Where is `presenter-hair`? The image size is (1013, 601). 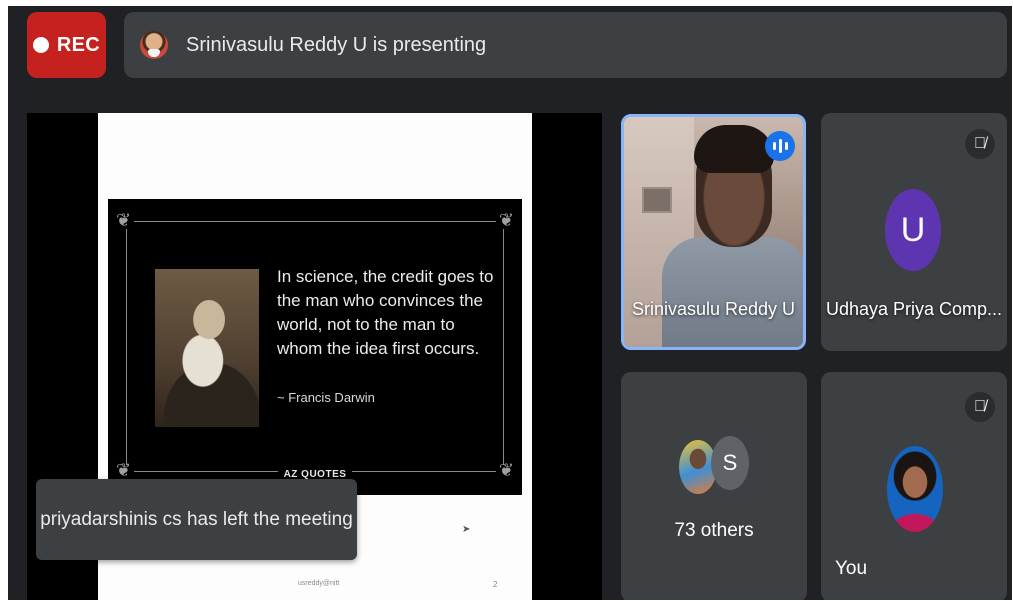
presenter-hair is located at coordinates (734, 149).